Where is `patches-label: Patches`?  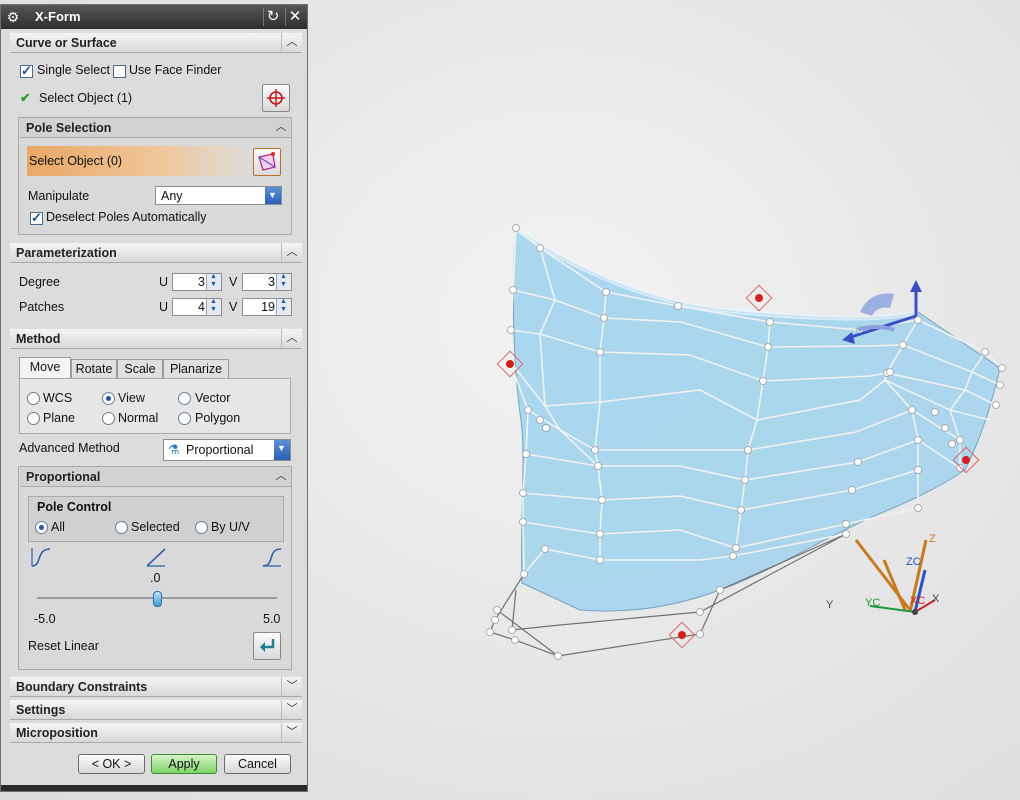
patches-label: Patches is located at coordinates (42, 307).